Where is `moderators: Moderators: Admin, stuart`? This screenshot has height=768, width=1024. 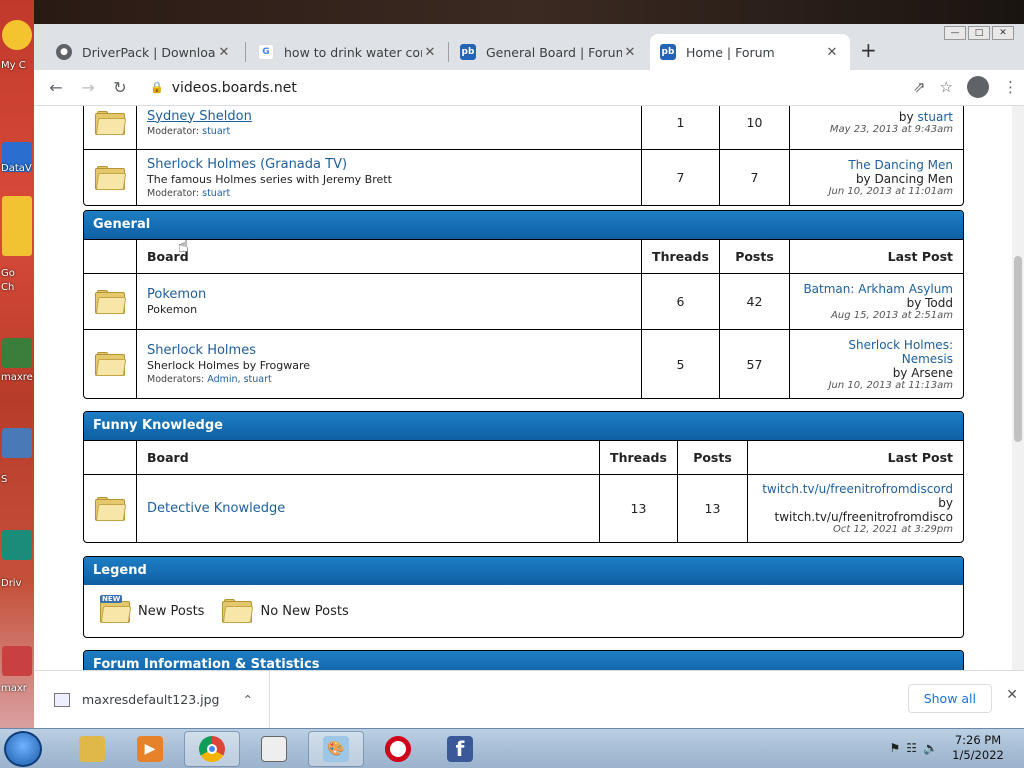 moderators: Moderators: Admin, stuart is located at coordinates (389, 379).